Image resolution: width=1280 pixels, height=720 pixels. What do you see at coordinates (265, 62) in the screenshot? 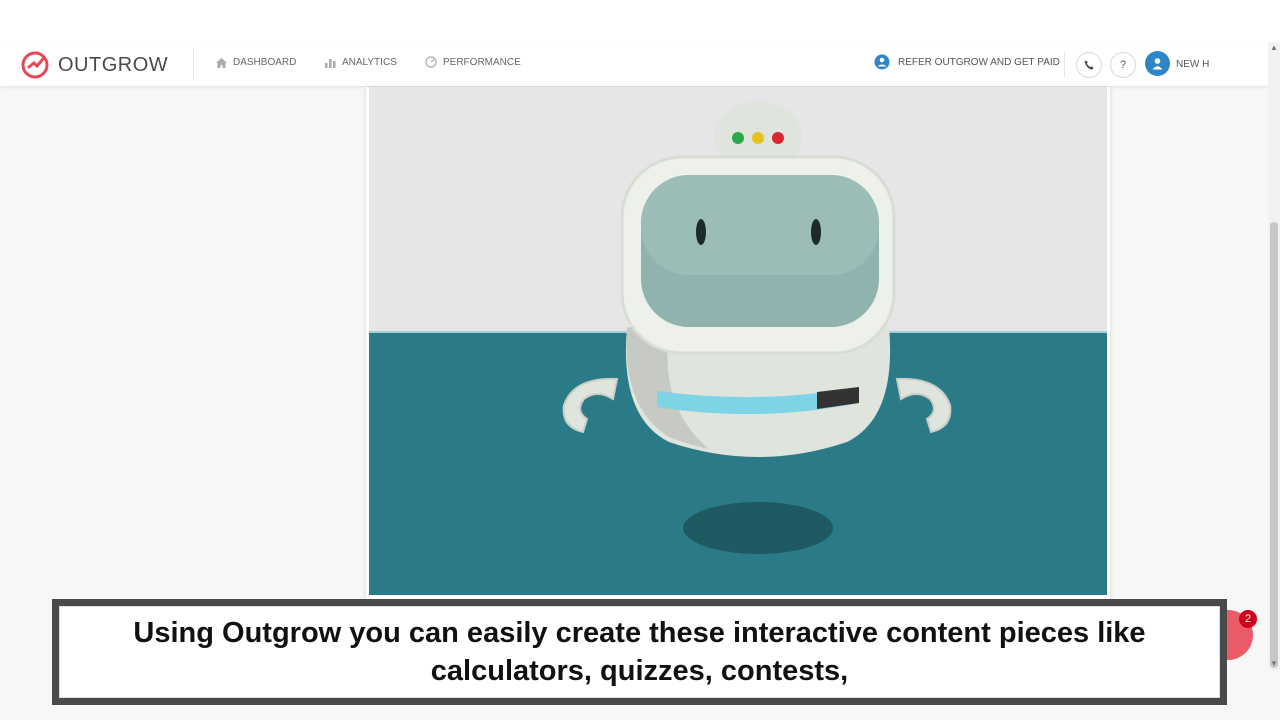
I see `nav-dashboard-label: DASHBOARD` at bounding box center [265, 62].